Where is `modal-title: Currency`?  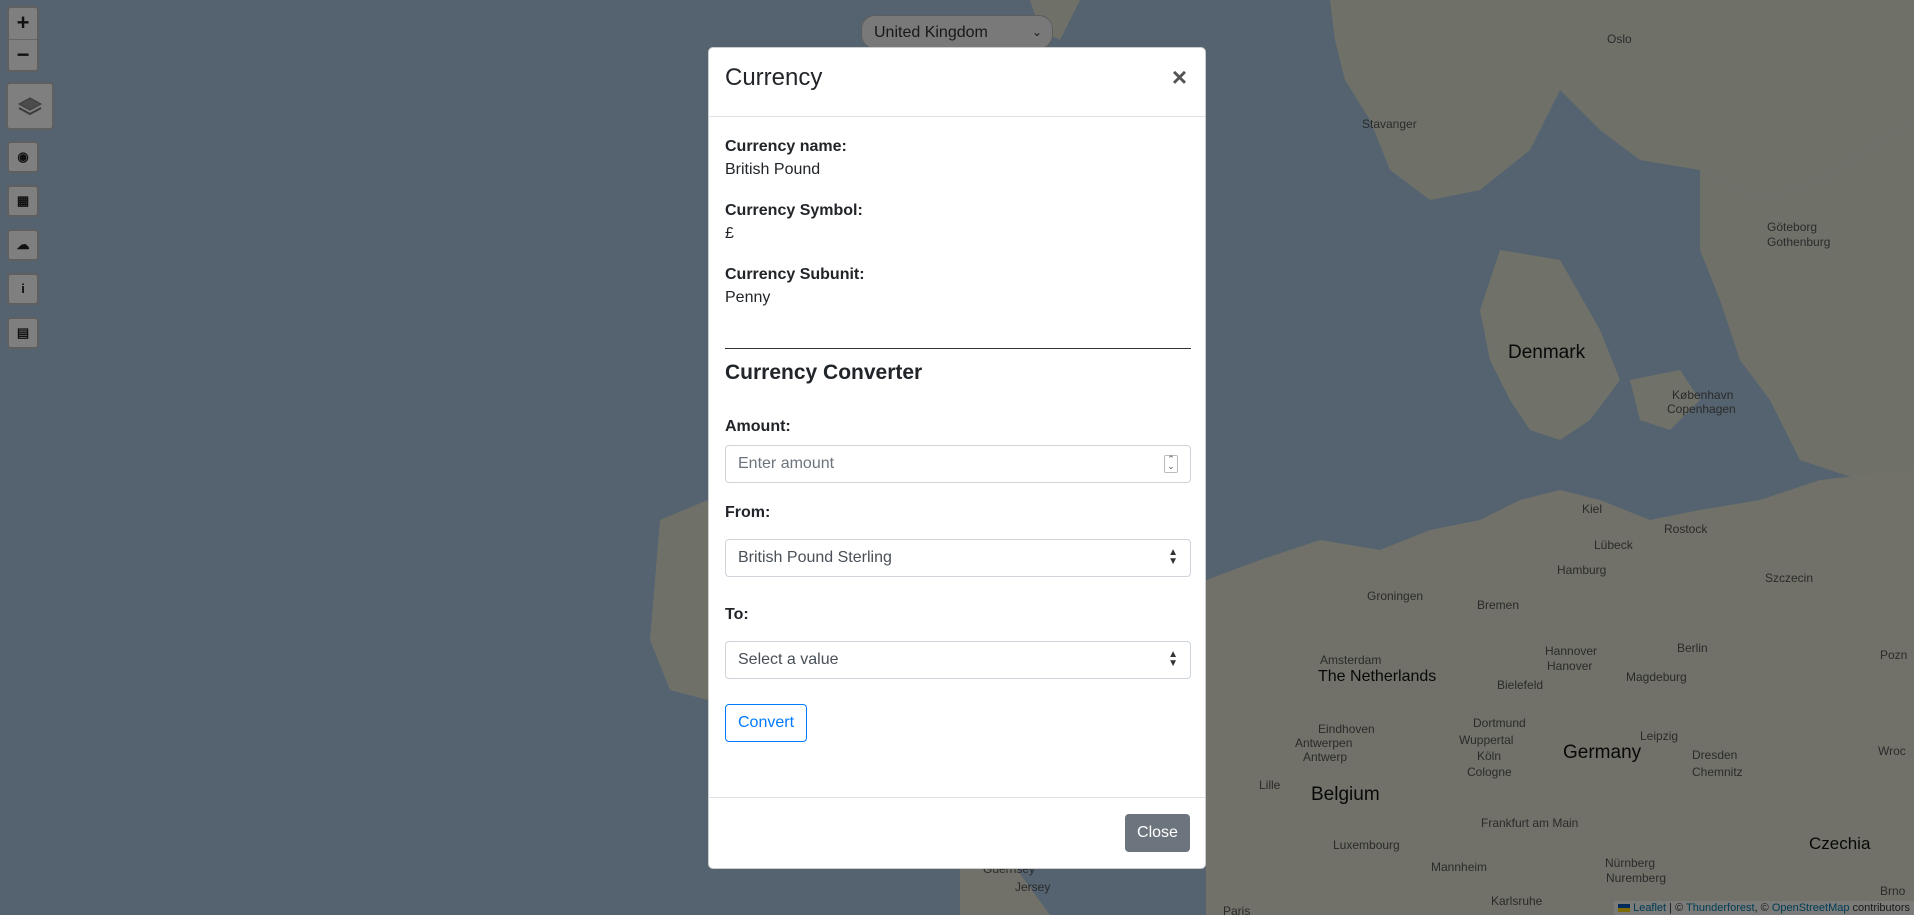
modal-title: Currency is located at coordinates (774, 77).